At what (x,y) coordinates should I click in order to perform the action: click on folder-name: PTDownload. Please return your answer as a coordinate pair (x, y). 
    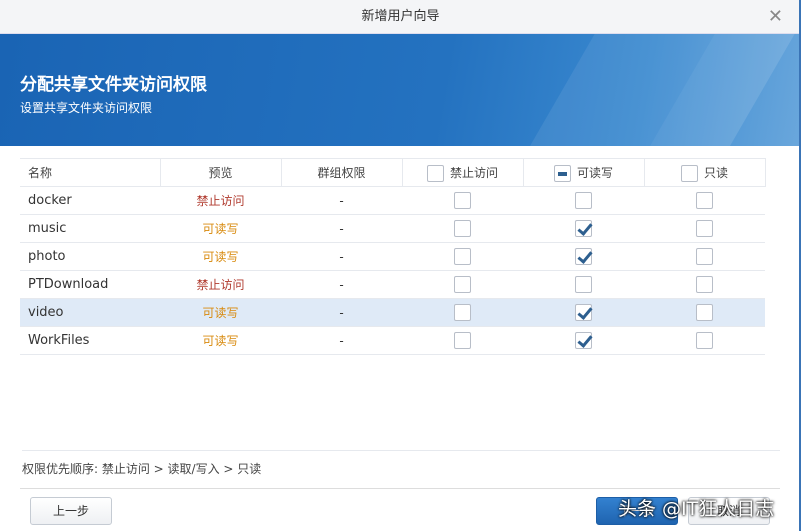
    Looking at the image, I should click on (90, 284).